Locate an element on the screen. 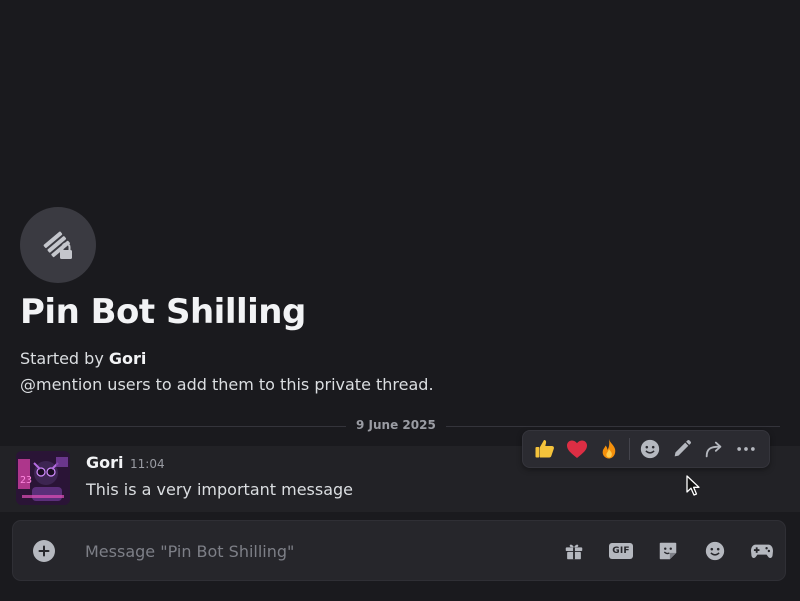 The image size is (800, 601). activity-icon is located at coordinates (762, 551).